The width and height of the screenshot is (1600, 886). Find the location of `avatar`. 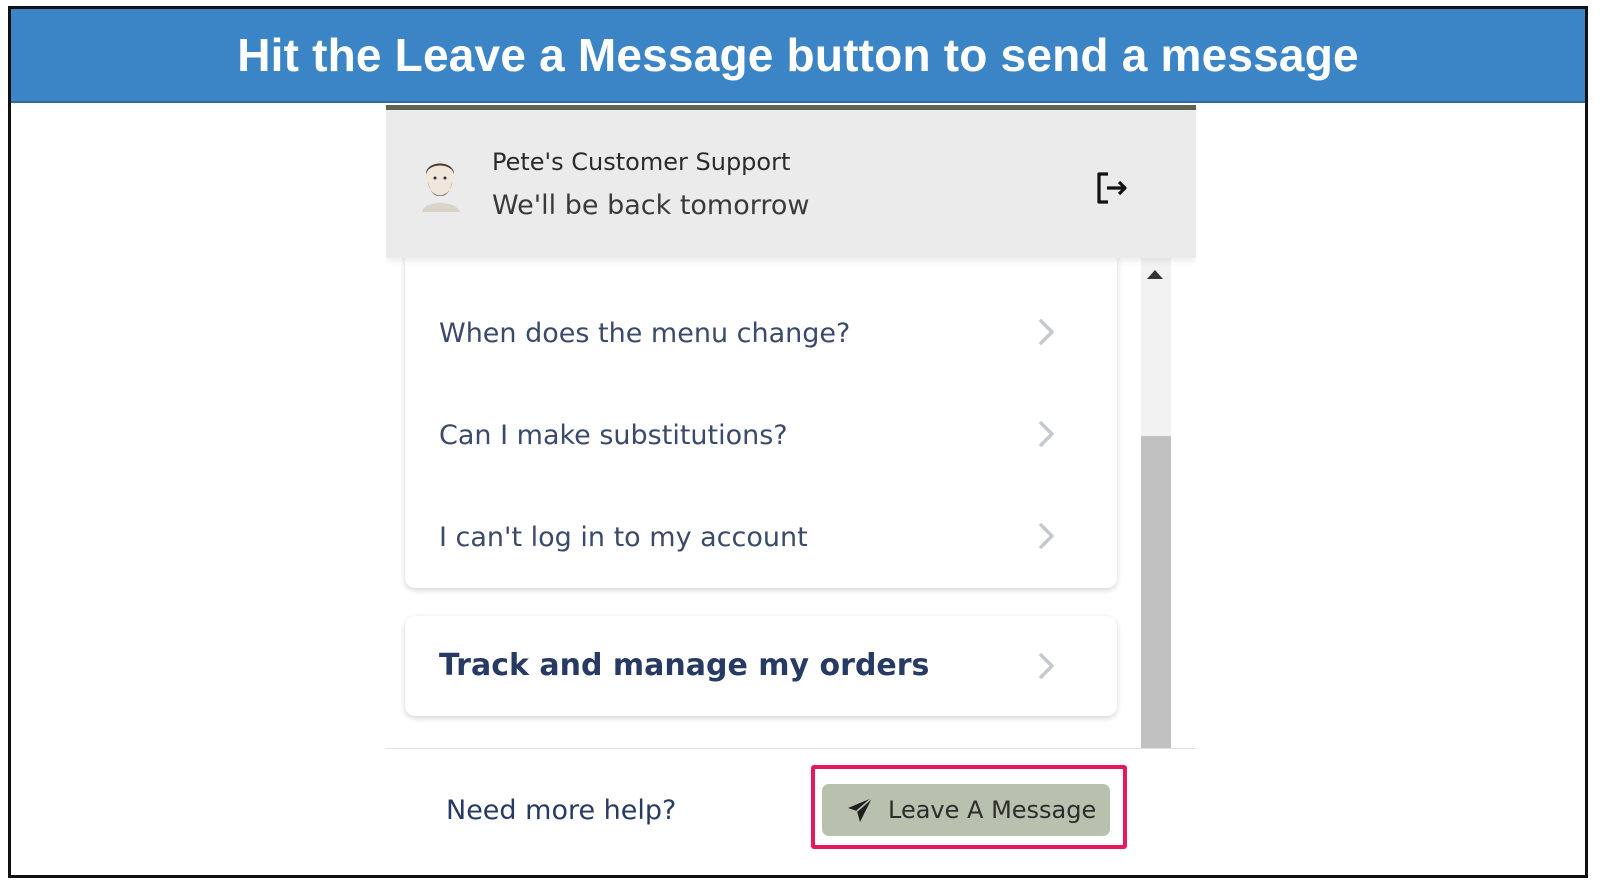

avatar is located at coordinates (441, 184).